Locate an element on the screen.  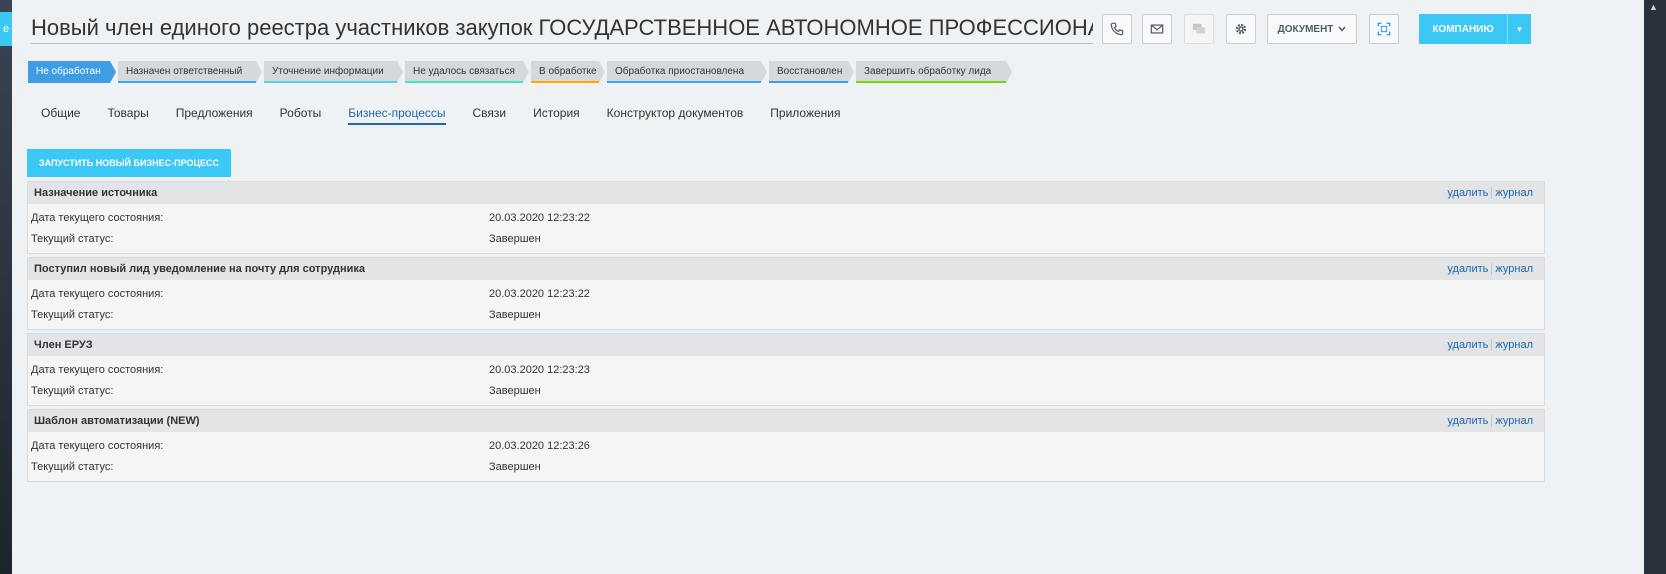
document-button: ДОКУМЕНТ is located at coordinates (1312, 29).